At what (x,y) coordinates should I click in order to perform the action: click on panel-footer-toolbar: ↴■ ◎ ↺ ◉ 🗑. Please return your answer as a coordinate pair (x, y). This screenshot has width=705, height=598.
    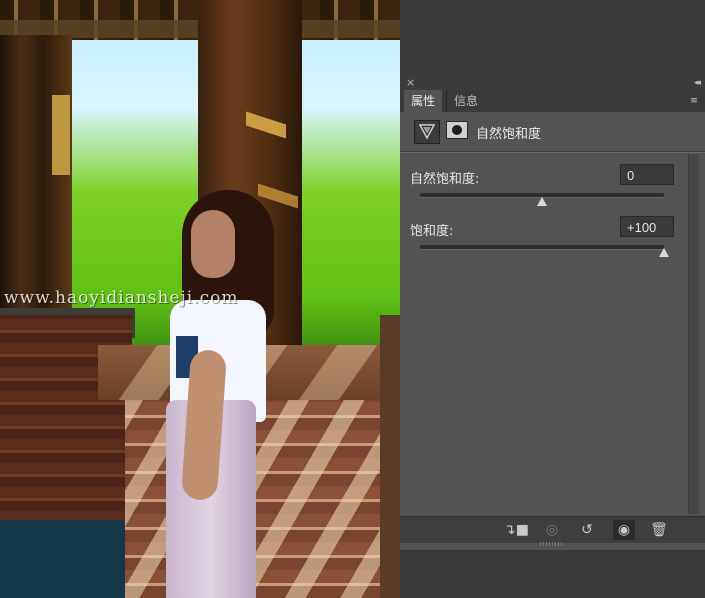
    Looking at the image, I should click on (552, 529).